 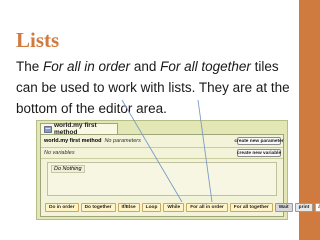 I want to click on tile-loop: Loop, so click(x=151, y=207).